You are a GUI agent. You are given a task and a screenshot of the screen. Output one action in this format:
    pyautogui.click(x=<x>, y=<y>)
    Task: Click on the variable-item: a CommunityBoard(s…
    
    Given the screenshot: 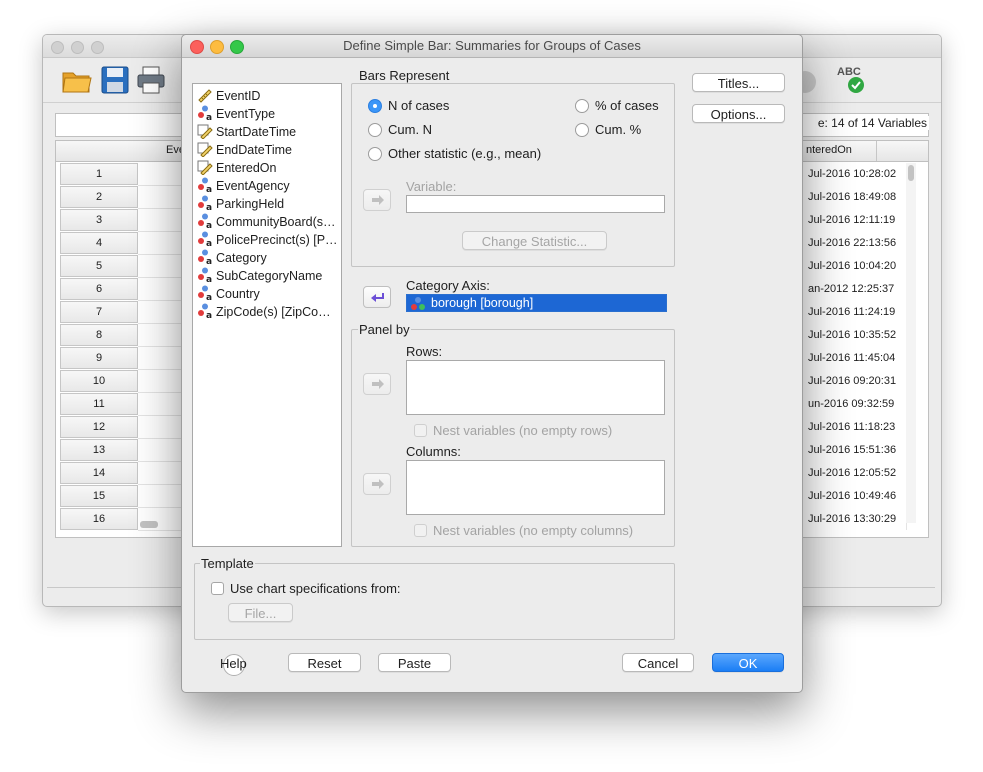 What is the action you would take?
    pyautogui.click(x=268, y=222)
    